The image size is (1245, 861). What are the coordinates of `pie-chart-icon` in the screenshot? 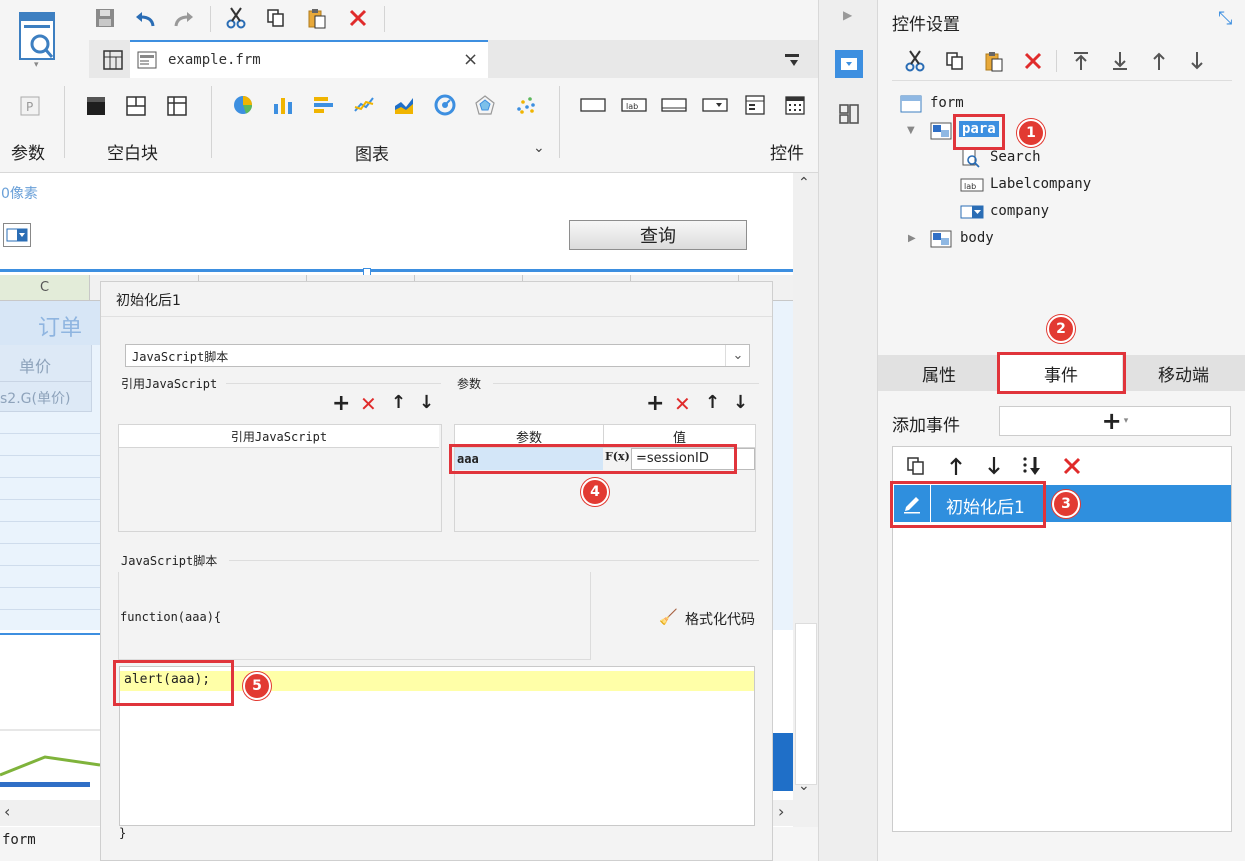 It's located at (243, 105).